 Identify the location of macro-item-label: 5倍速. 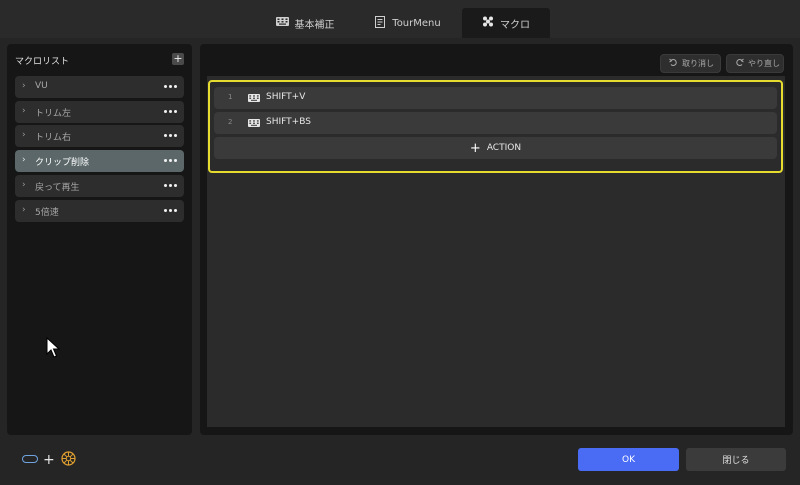
(47, 213).